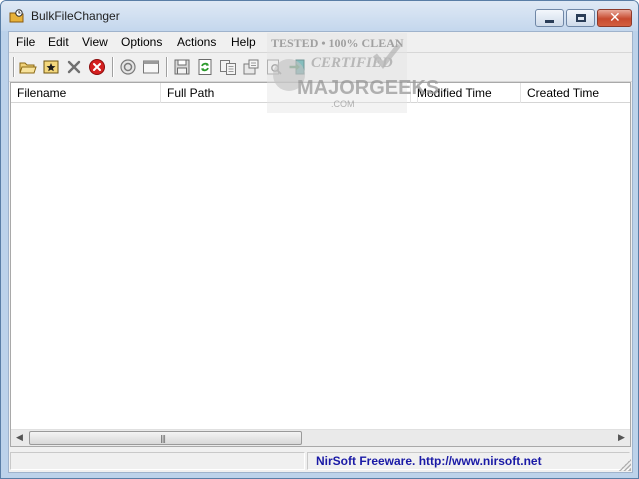 Image resolution: width=639 pixels, height=479 pixels. What do you see at coordinates (141, 42) in the screenshot?
I see `menu-options: Options` at bounding box center [141, 42].